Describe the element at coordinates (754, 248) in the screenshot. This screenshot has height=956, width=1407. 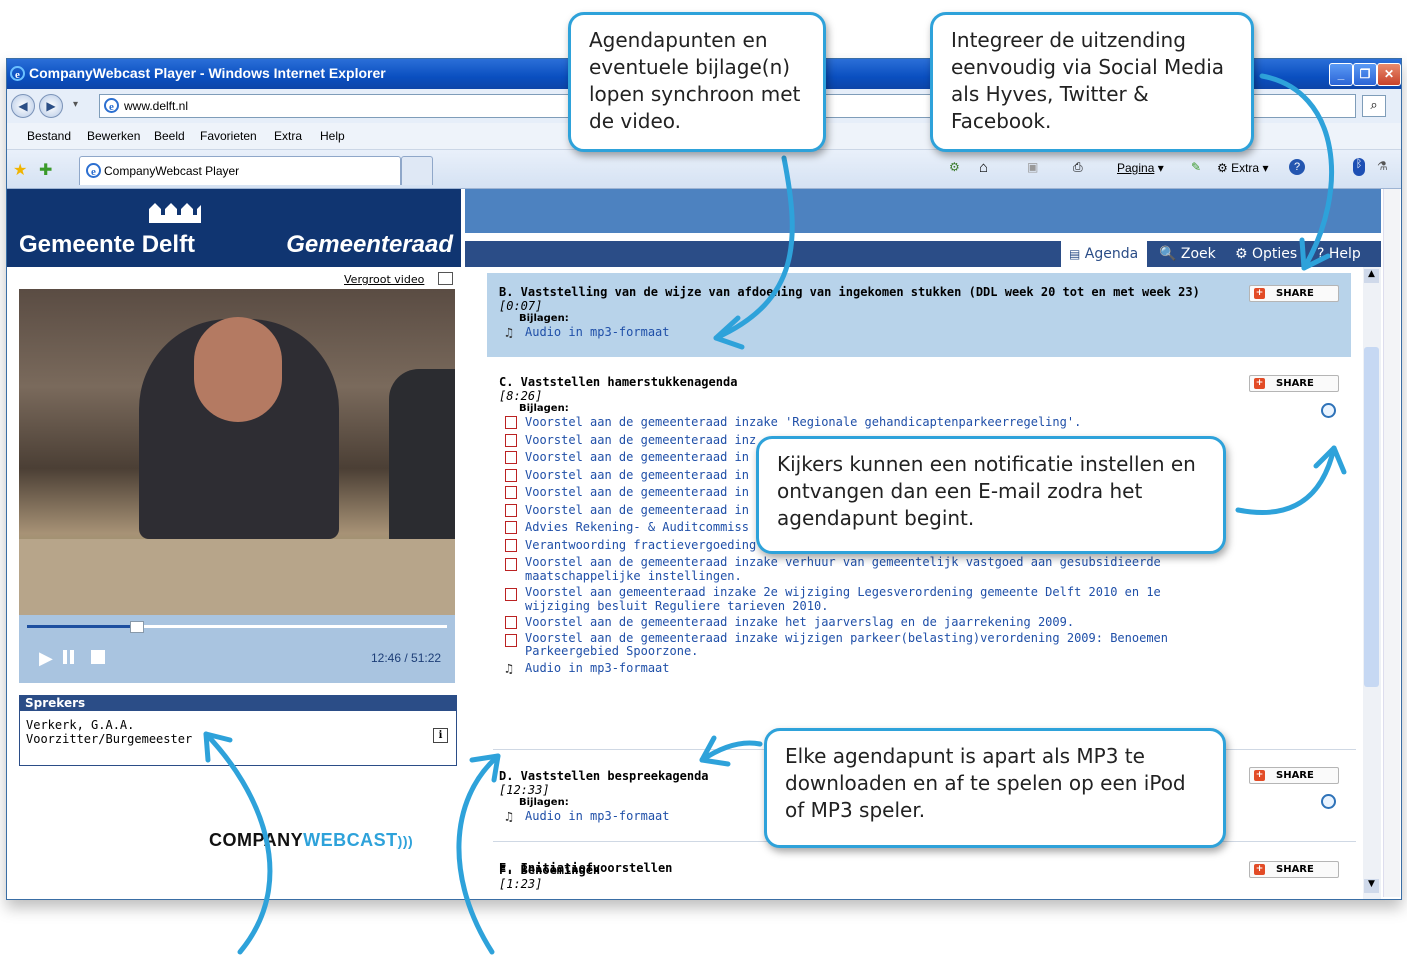
I see `arrow-agendapunten` at that location.